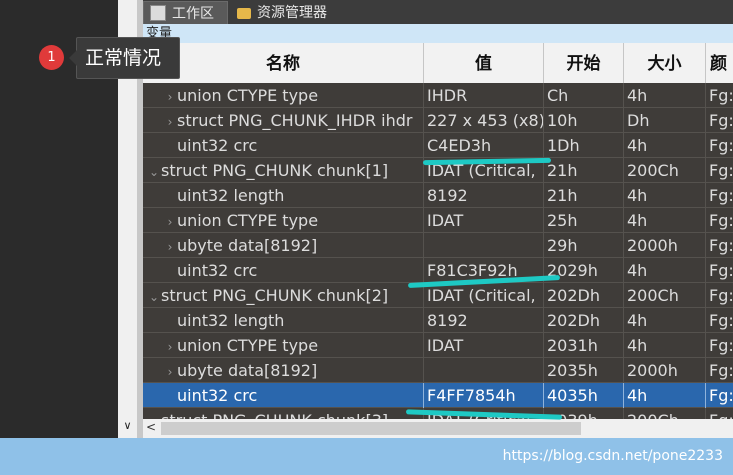 The height and width of the screenshot is (475, 733). What do you see at coordinates (719, 63) in the screenshot?
I see `column-header-color: 颜` at bounding box center [719, 63].